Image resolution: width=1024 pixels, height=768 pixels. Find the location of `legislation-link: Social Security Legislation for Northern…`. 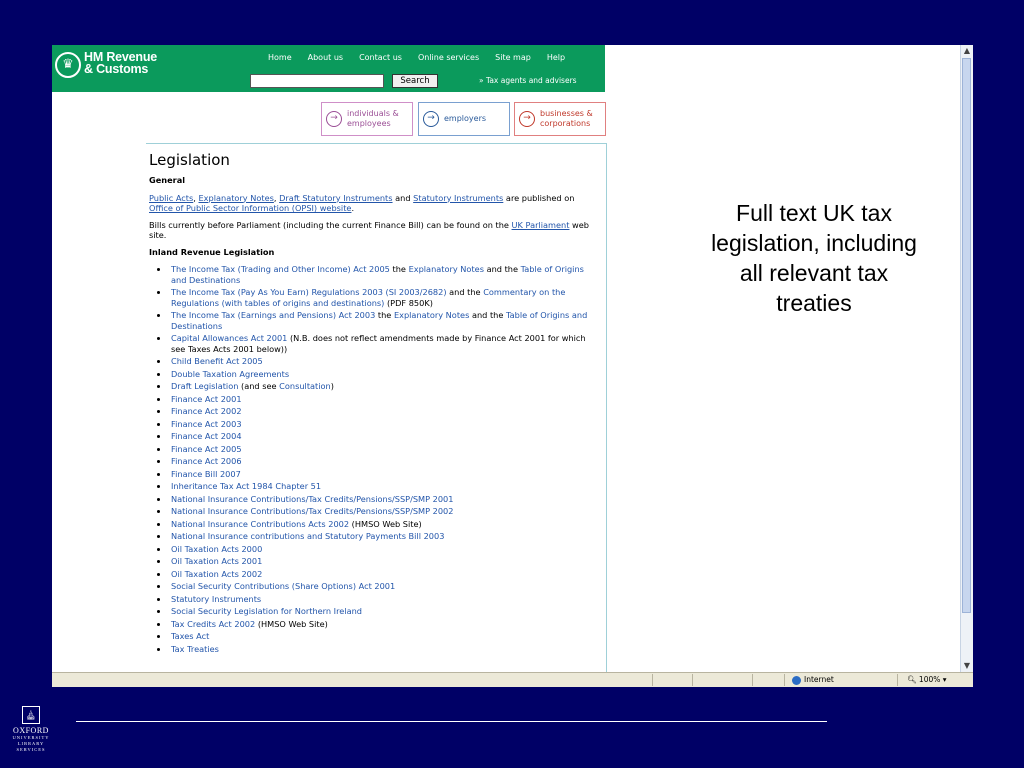

legislation-link: Social Security Legislation for Northern… is located at coordinates (266, 611).